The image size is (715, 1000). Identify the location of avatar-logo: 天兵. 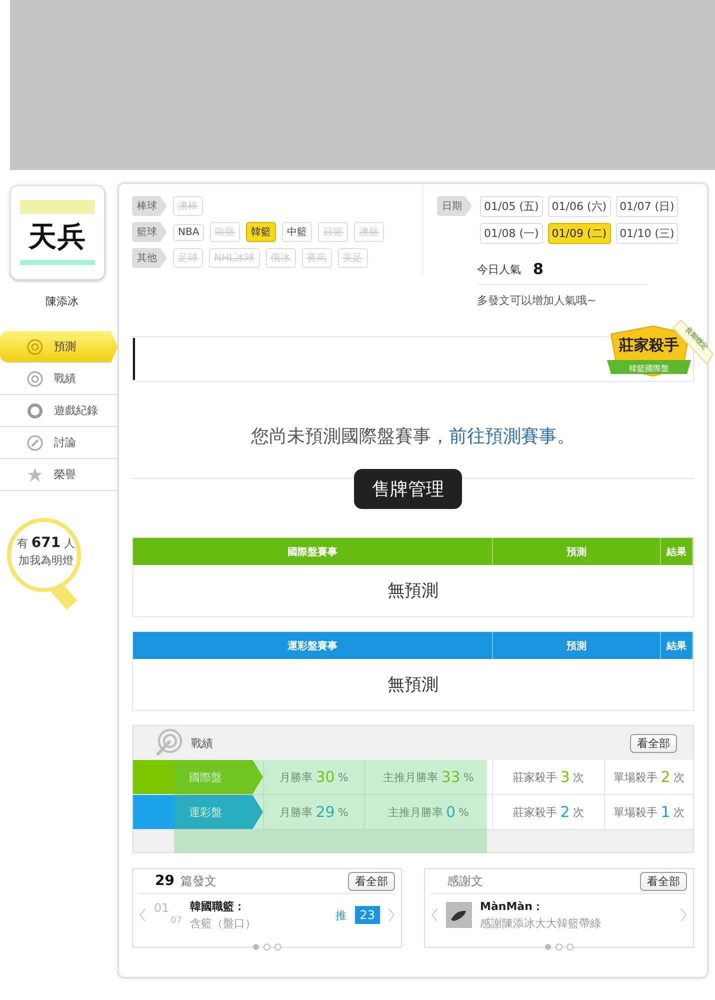
(57, 237).